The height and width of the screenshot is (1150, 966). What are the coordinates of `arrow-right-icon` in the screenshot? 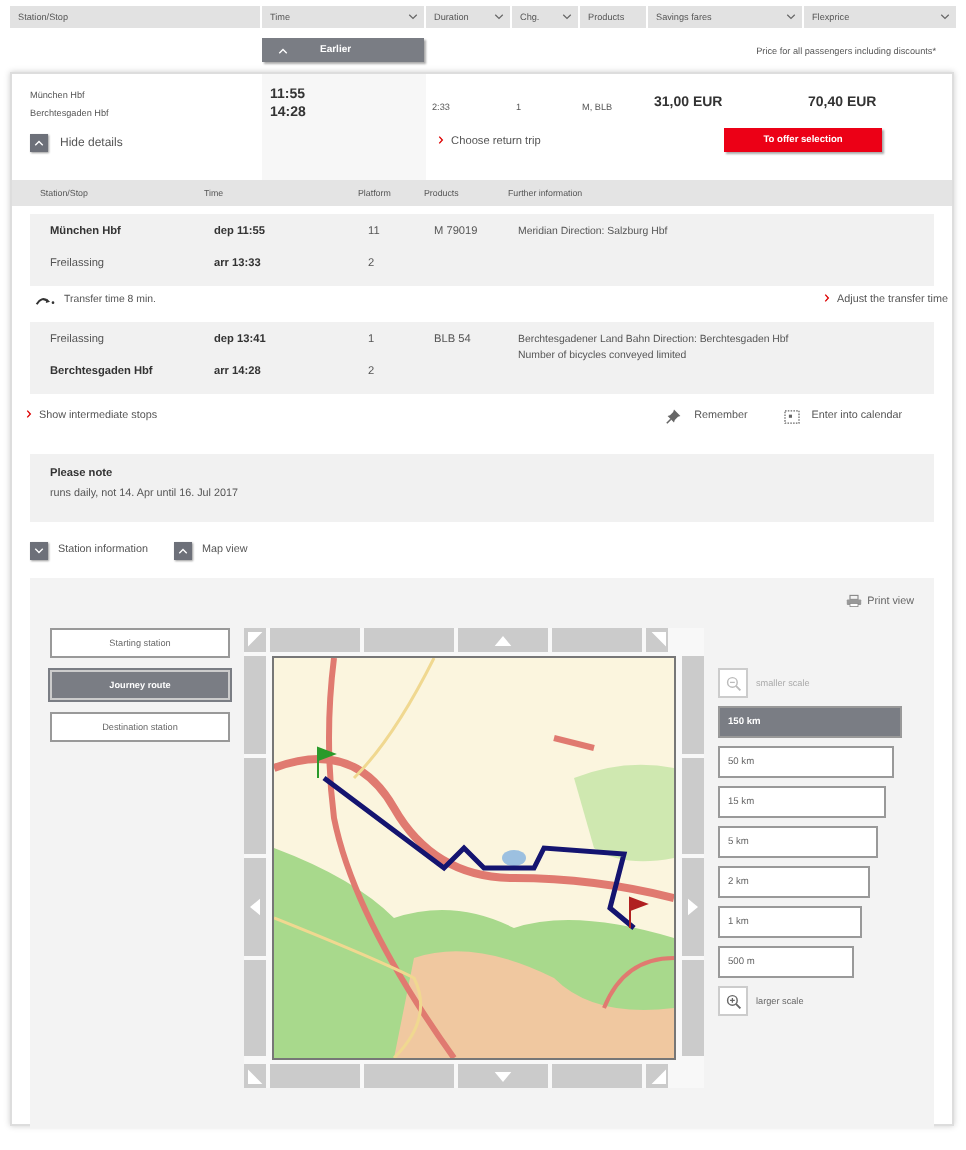 It's located at (693, 906).